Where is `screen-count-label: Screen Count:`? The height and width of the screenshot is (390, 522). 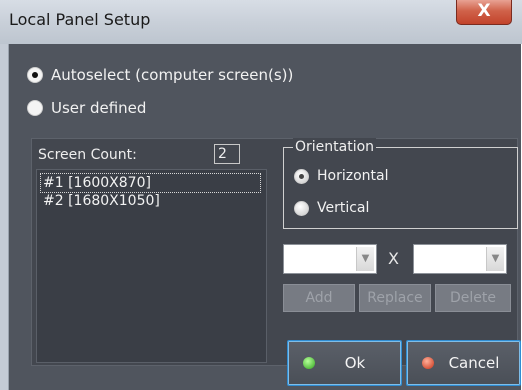 screen-count-label: Screen Count: is located at coordinates (87, 155).